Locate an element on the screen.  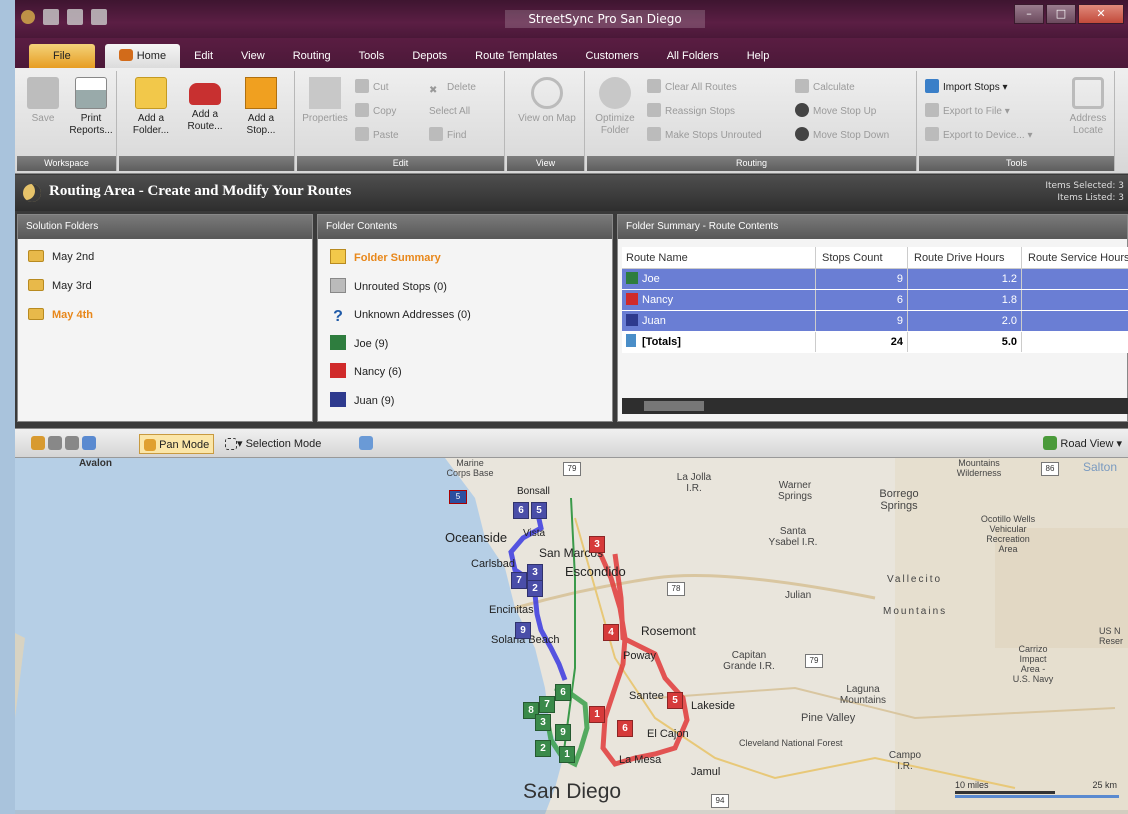
tab-route-templates: Route Templates is located at coordinates (516, 56).